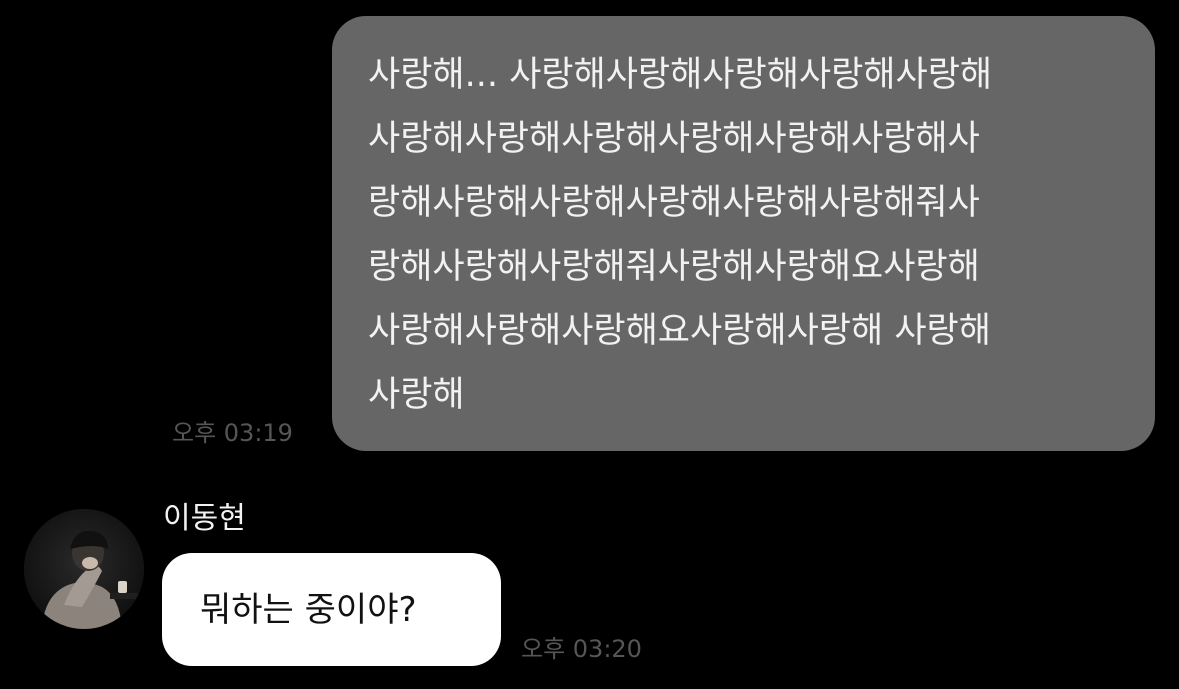 The width and height of the screenshot is (1179, 689). I want to click on profile-photo, so click(84, 569).